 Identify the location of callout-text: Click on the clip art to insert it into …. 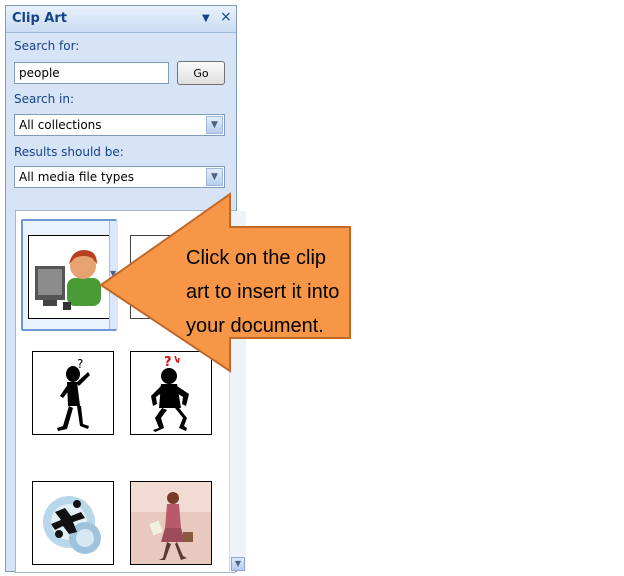
(263, 292).